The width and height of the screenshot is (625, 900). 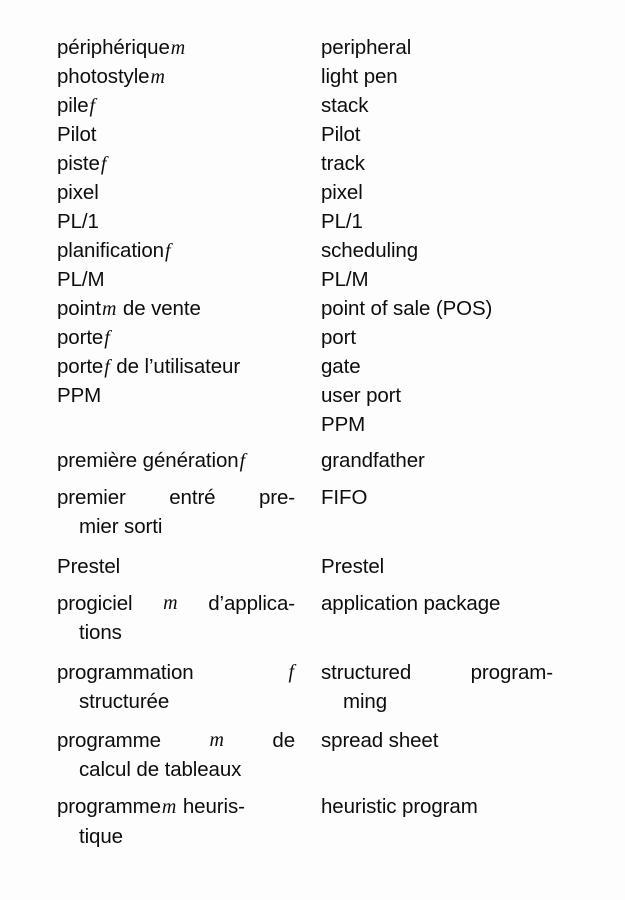 I want to click on entry-line-justified: programmation f, so click(x=176, y=672).